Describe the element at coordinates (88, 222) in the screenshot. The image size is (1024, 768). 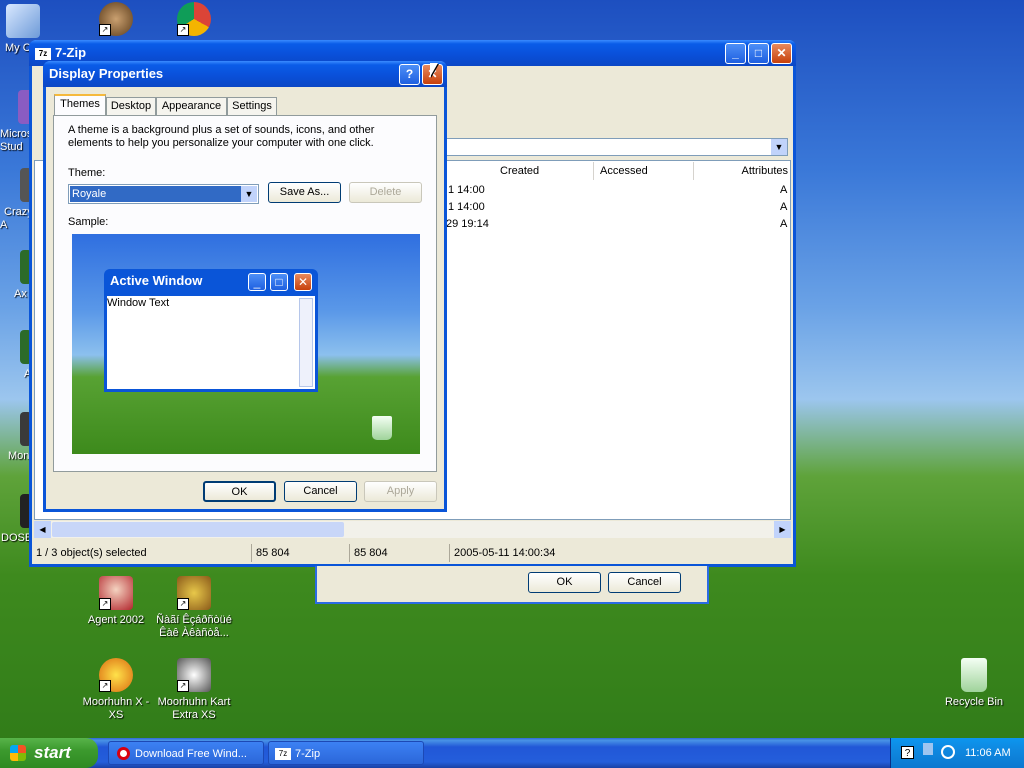
I see `sample-label: Sample:` at that location.